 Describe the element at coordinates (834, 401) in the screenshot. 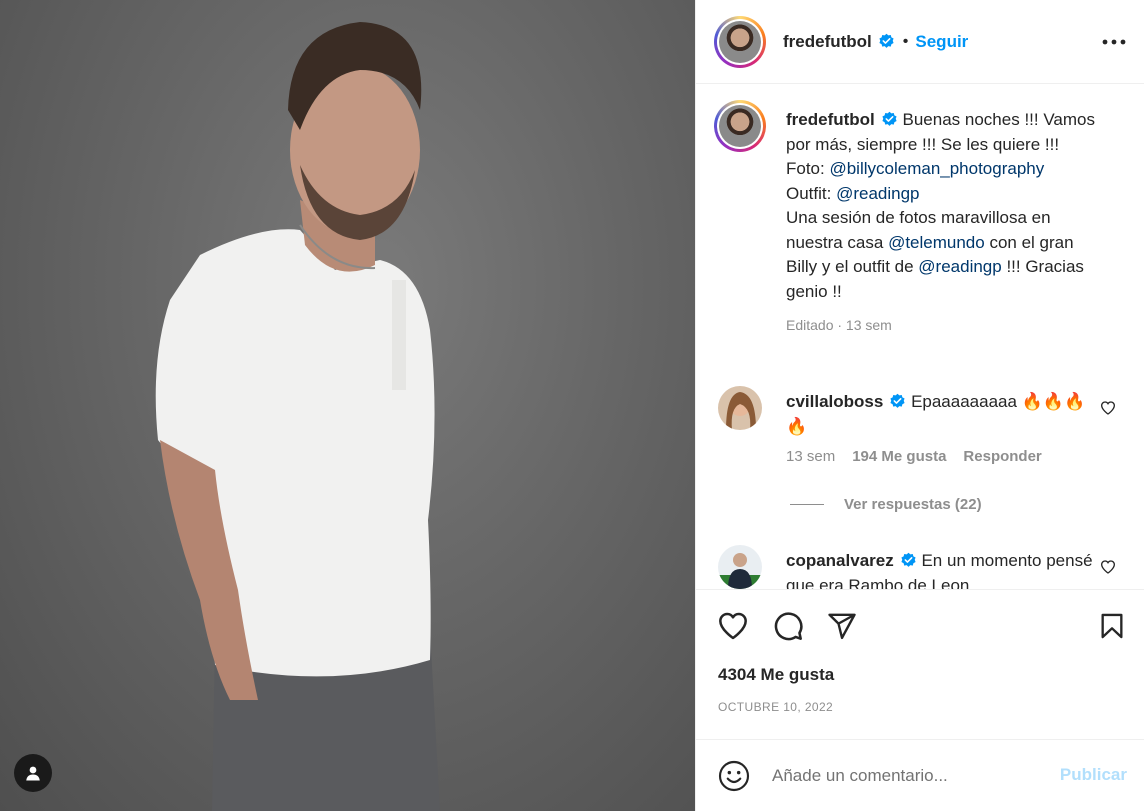

I see `commenter-username: cvillaloboss` at that location.